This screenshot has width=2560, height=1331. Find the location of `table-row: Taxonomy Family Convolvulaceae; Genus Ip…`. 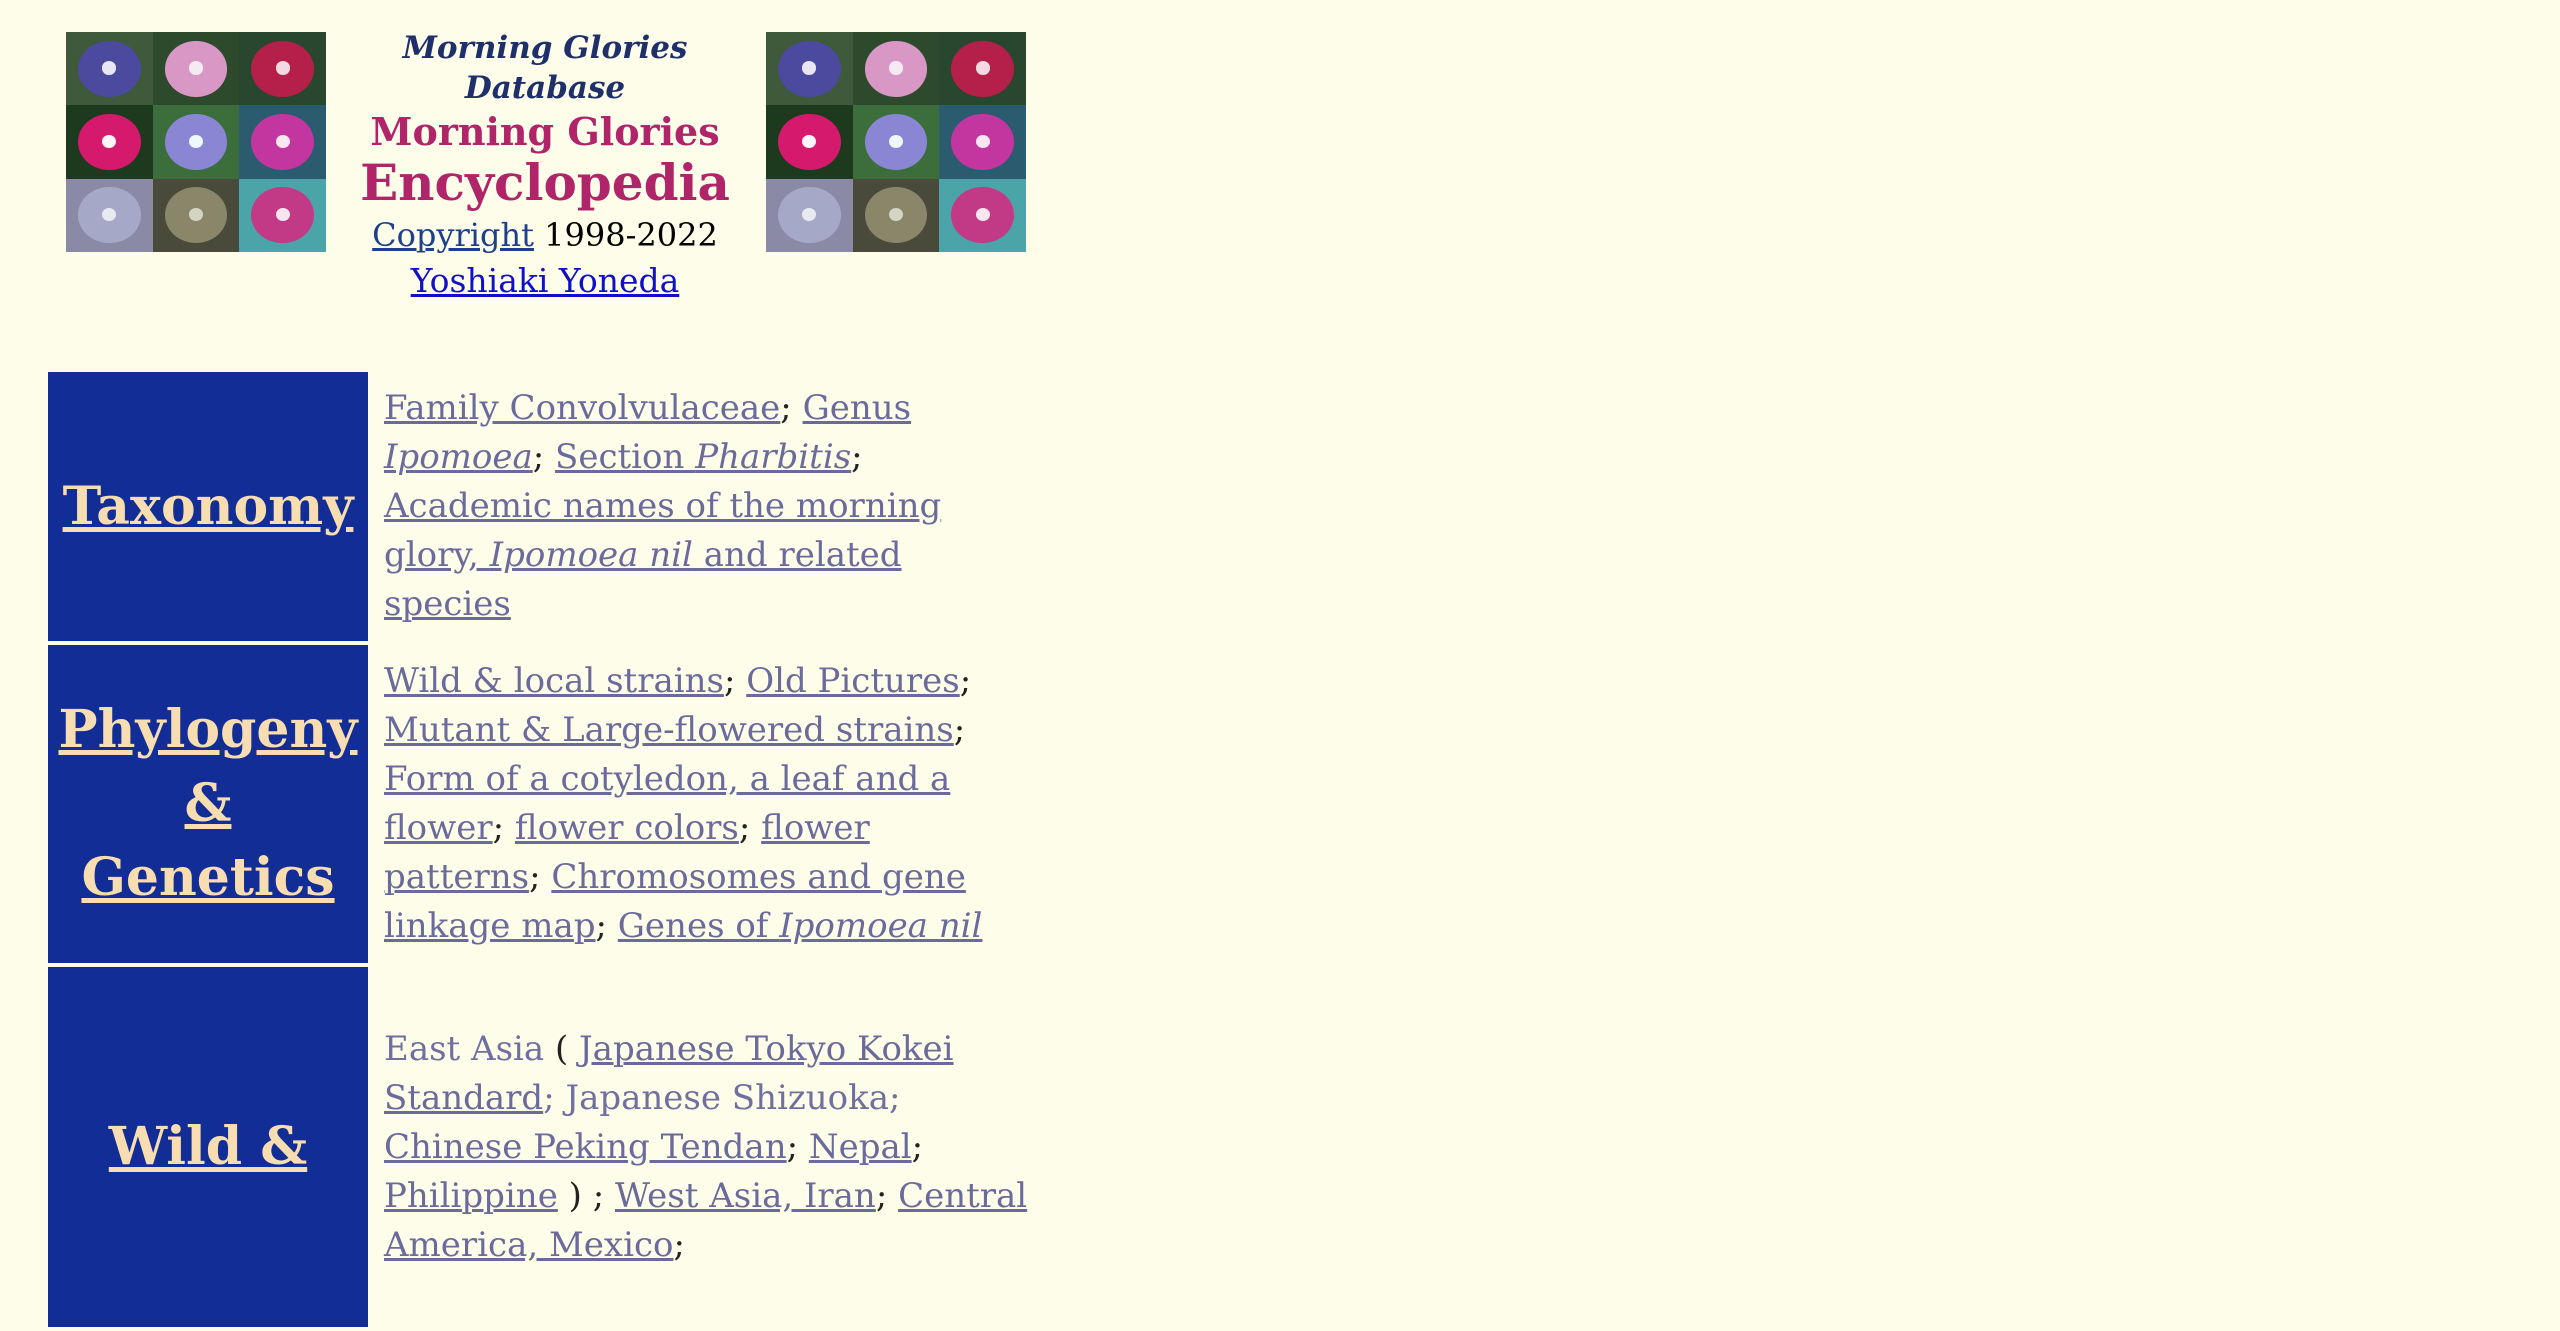

table-row: Taxonomy Family Convolvulaceae; Genus Ip… is located at coordinates (538, 506).